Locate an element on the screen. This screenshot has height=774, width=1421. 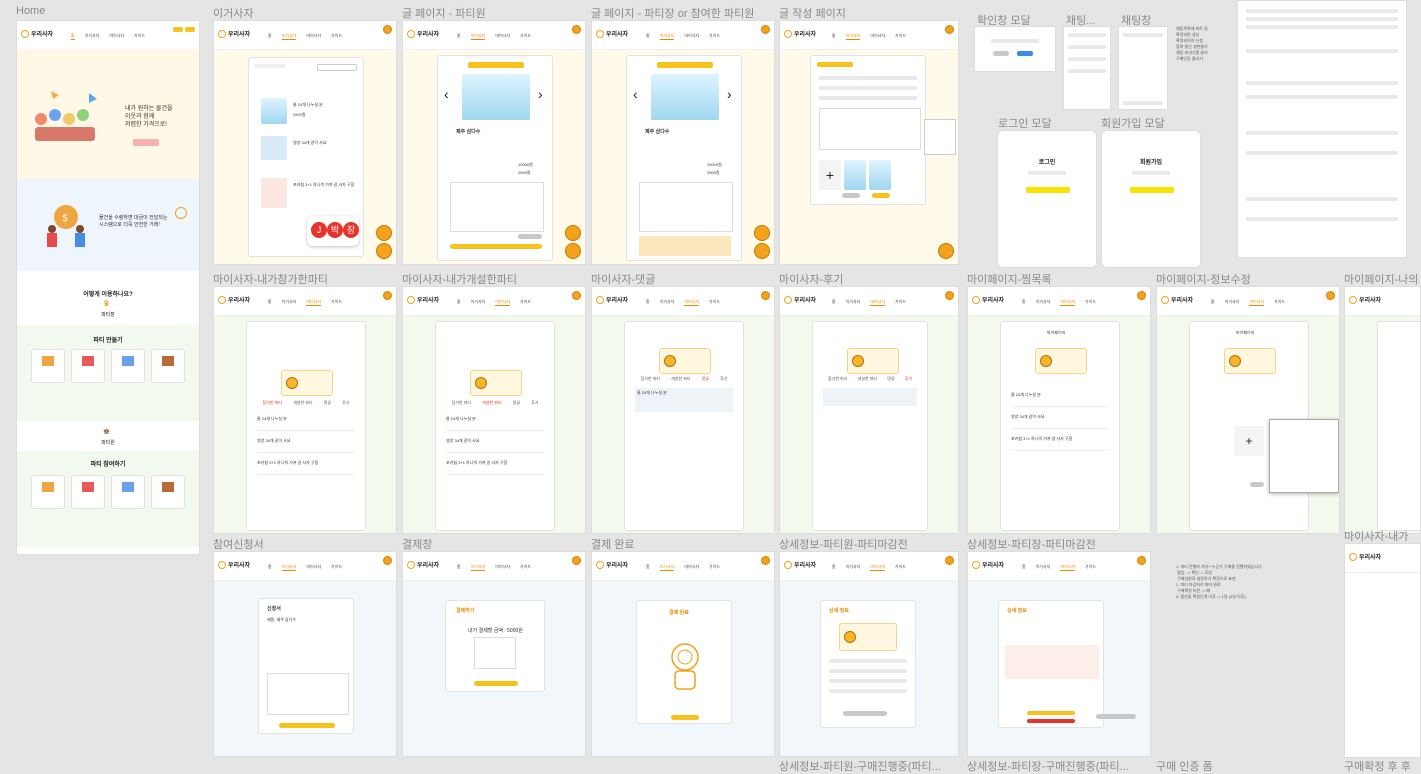
form-title-chip is located at coordinates (835, 64).